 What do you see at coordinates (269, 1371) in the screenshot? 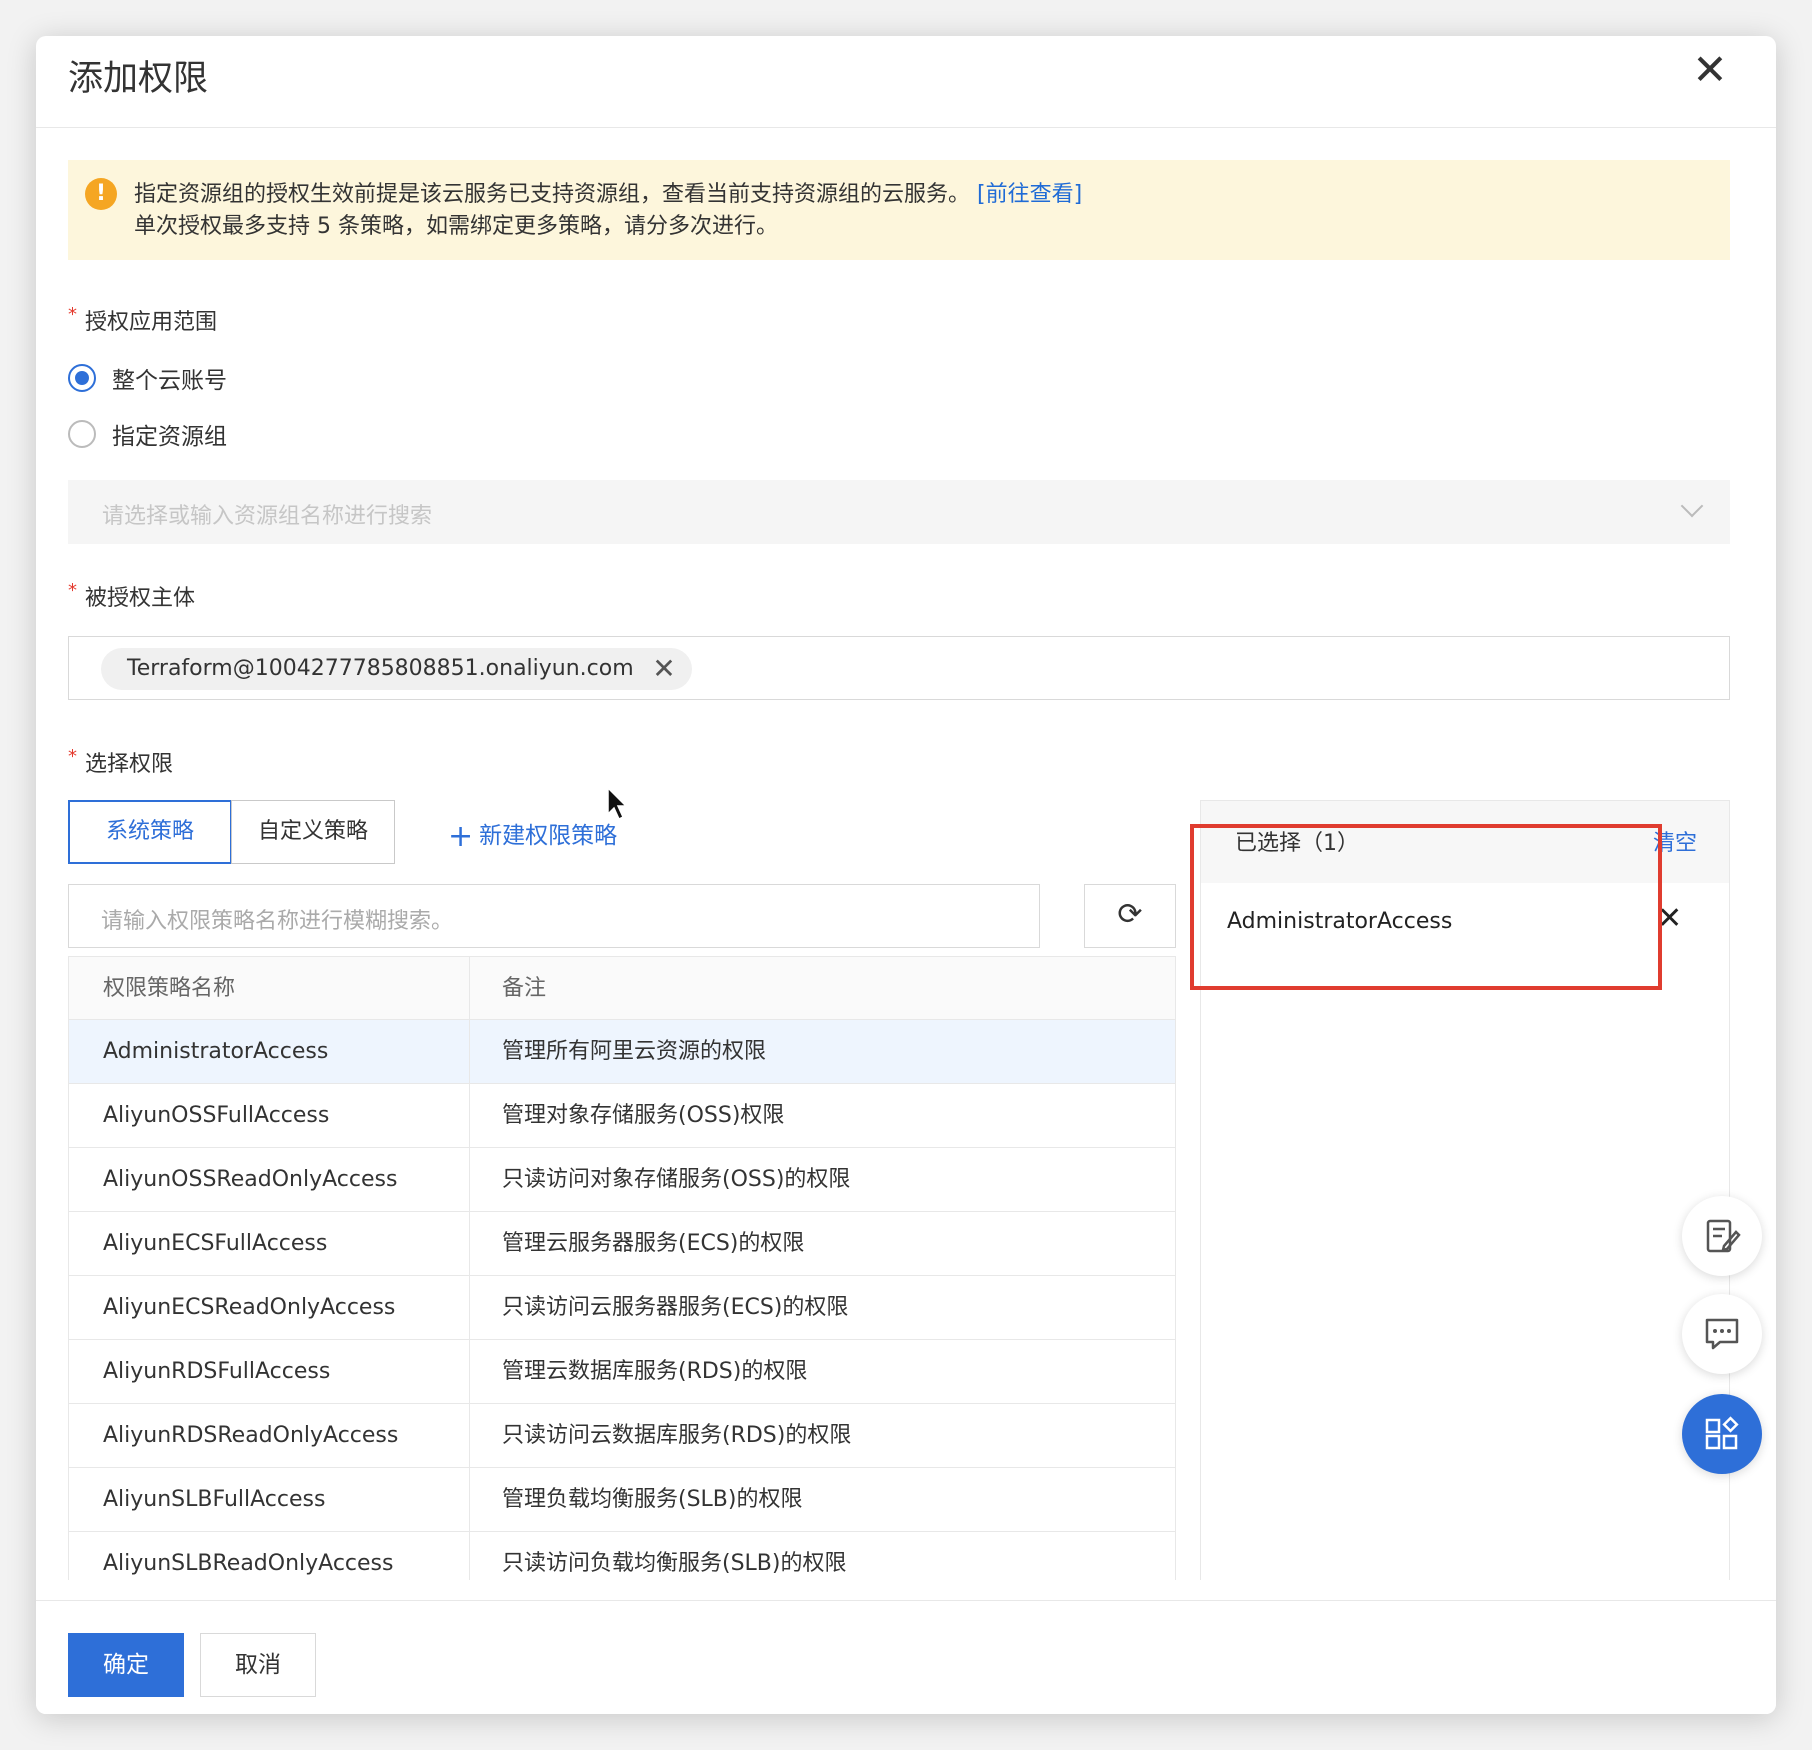
I see `policy-name: AliyunRDSFullAccess` at bounding box center [269, 1371].